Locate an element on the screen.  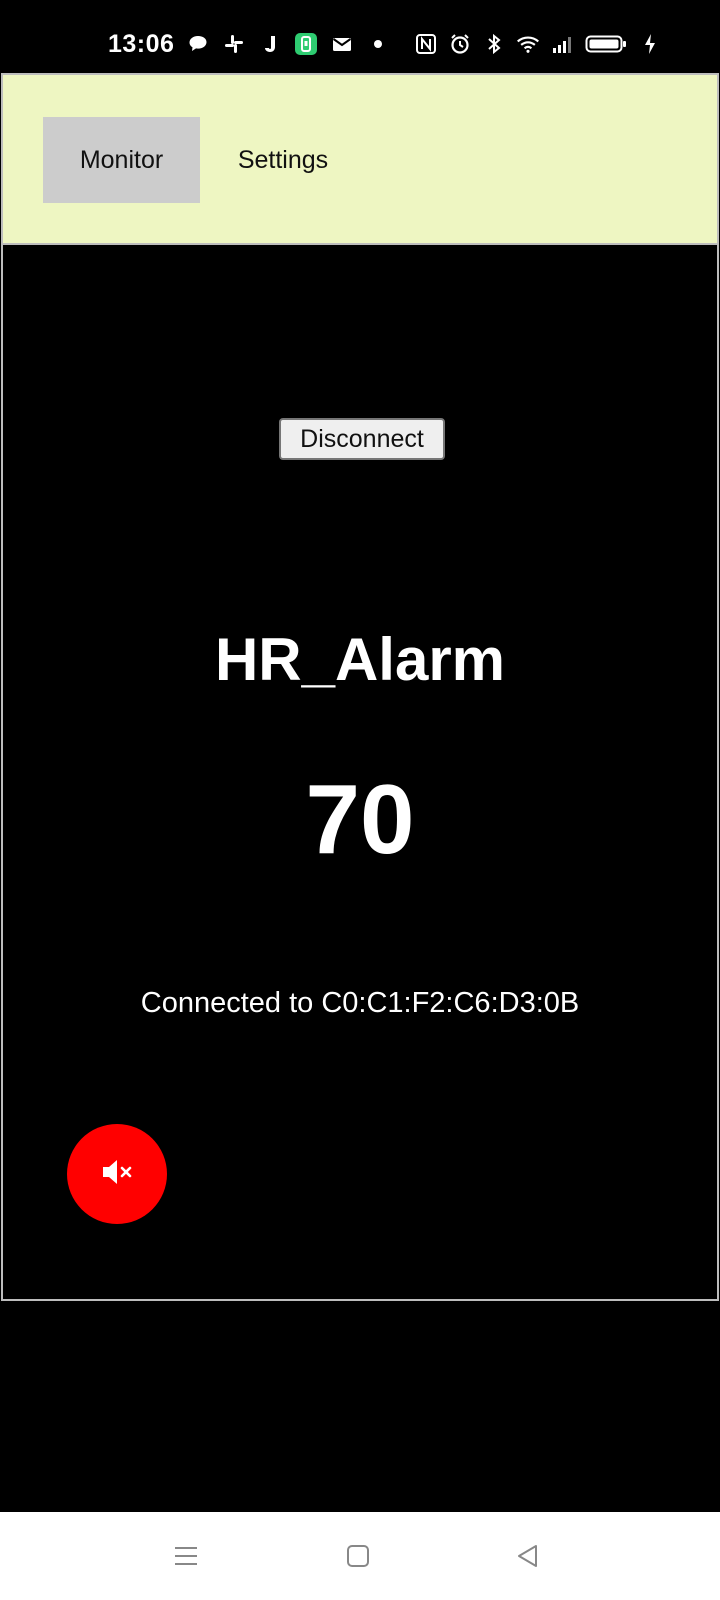
slack-icon is located at coordinates (234, 44).